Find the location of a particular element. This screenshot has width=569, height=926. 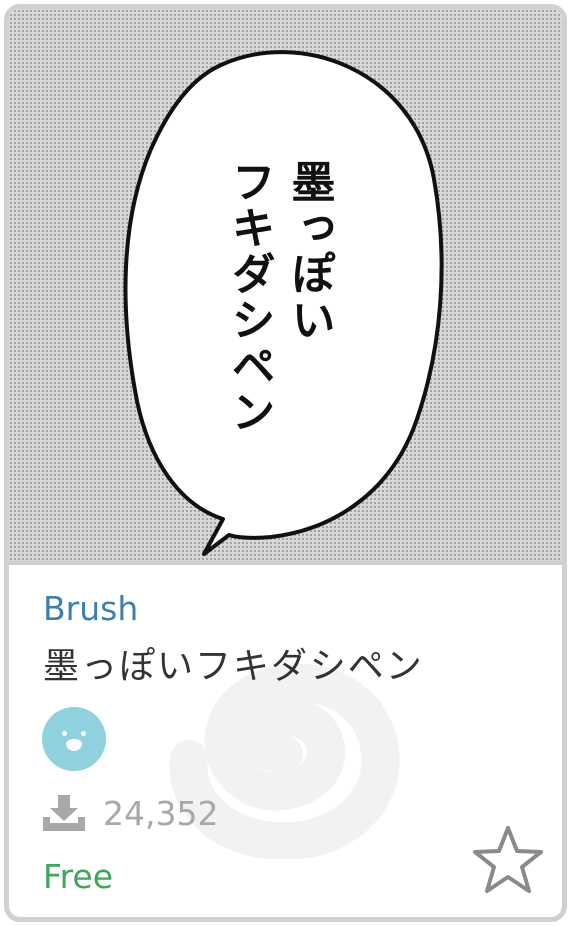

download-icon is located at coordinates (64, 813).